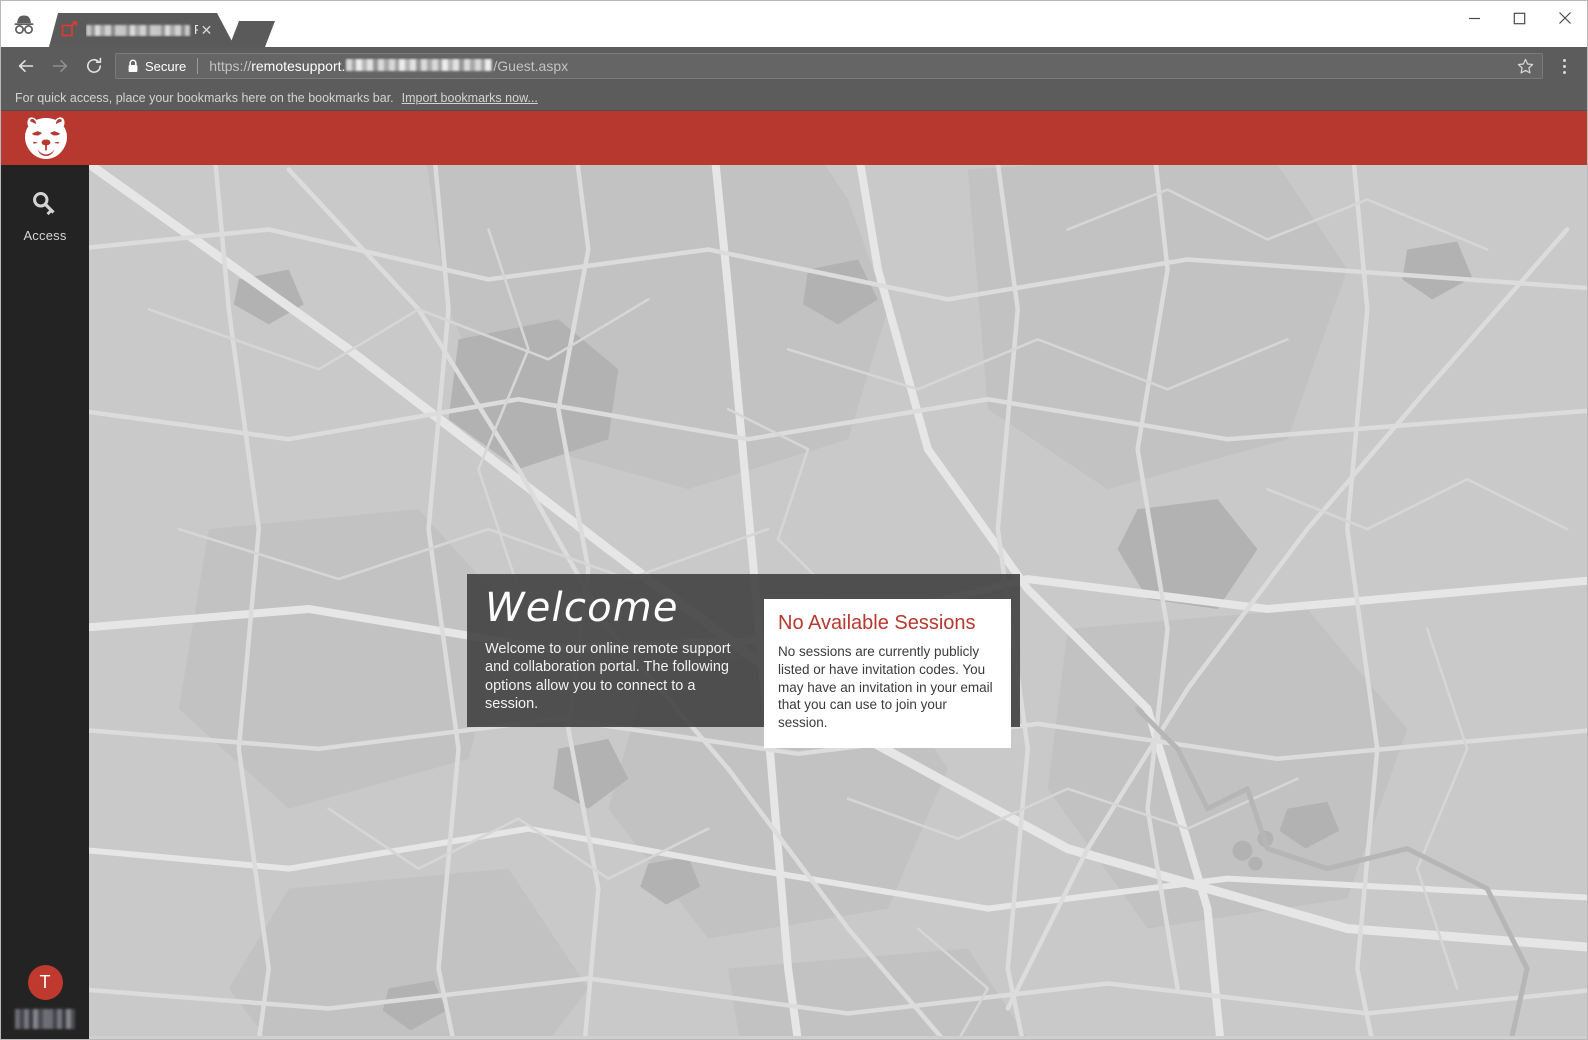 Image resolution: width=1588 pixels, height=1040 pixels. What do you see at coordinates (230, 66) in the screenshot?
I see `url-scheme: https://` at bounding box center [230, 66].